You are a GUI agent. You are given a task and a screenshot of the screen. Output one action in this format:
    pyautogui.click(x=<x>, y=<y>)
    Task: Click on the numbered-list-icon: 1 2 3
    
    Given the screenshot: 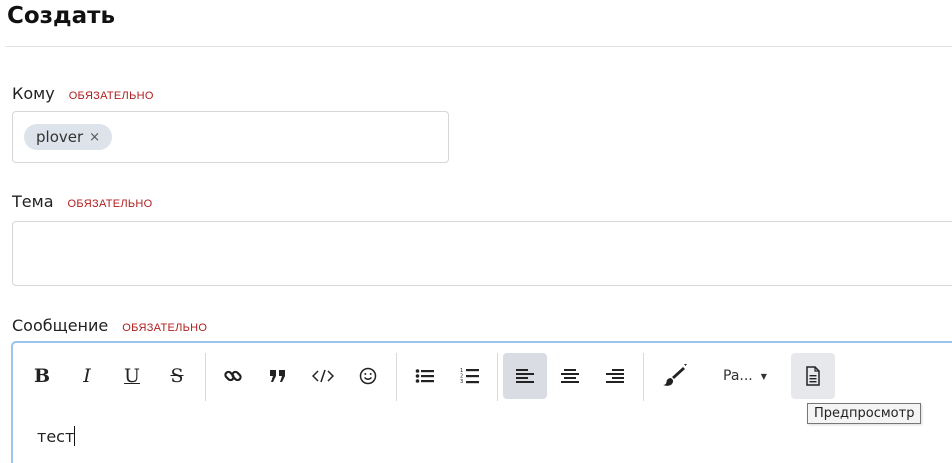 What is the action you would take?
    pyautogui.click(x=469, y=376)
    